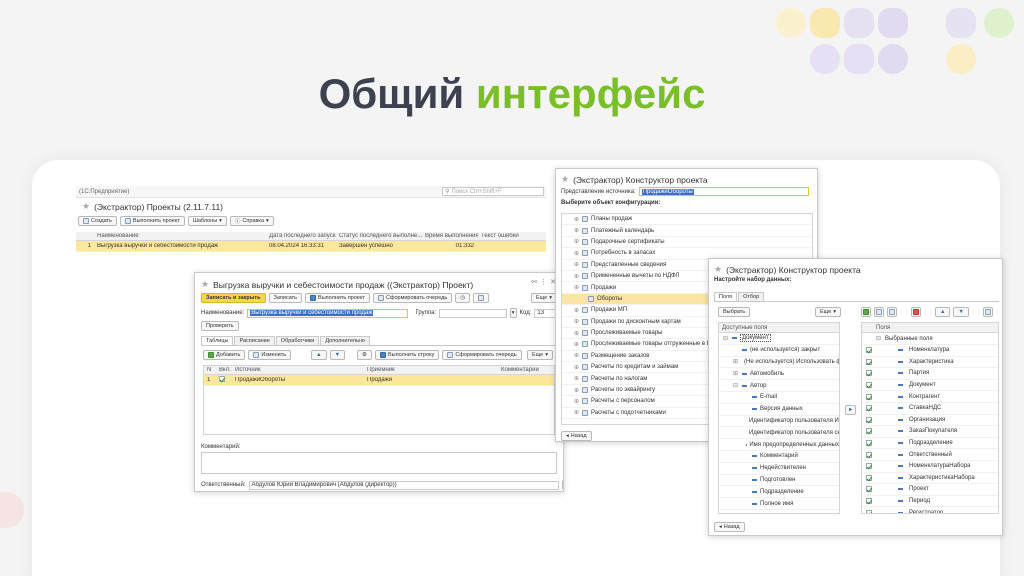  I want to click on column-header: Текст ошибки, so click(503, 236).